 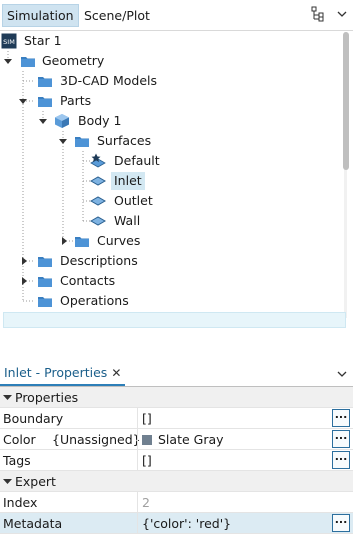 What do you see at coordinates (165, 241) in the screenshot?
I see `tree-item-curves: Curves` at bounding box center [165, 241].